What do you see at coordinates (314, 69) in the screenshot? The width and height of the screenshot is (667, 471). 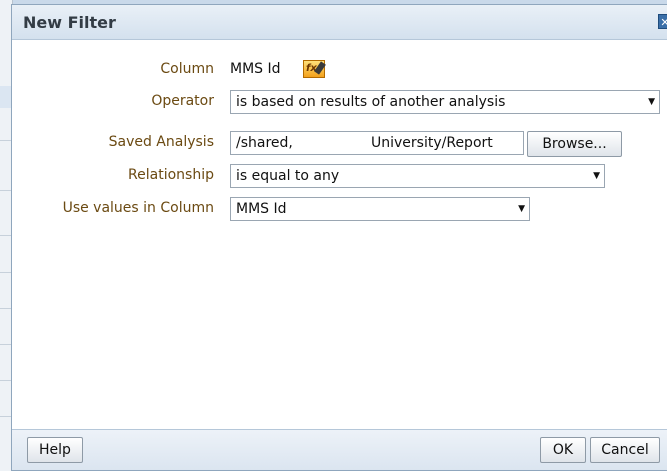 I see `edit-formula-icon: fx` at bounding box center [314, 69].